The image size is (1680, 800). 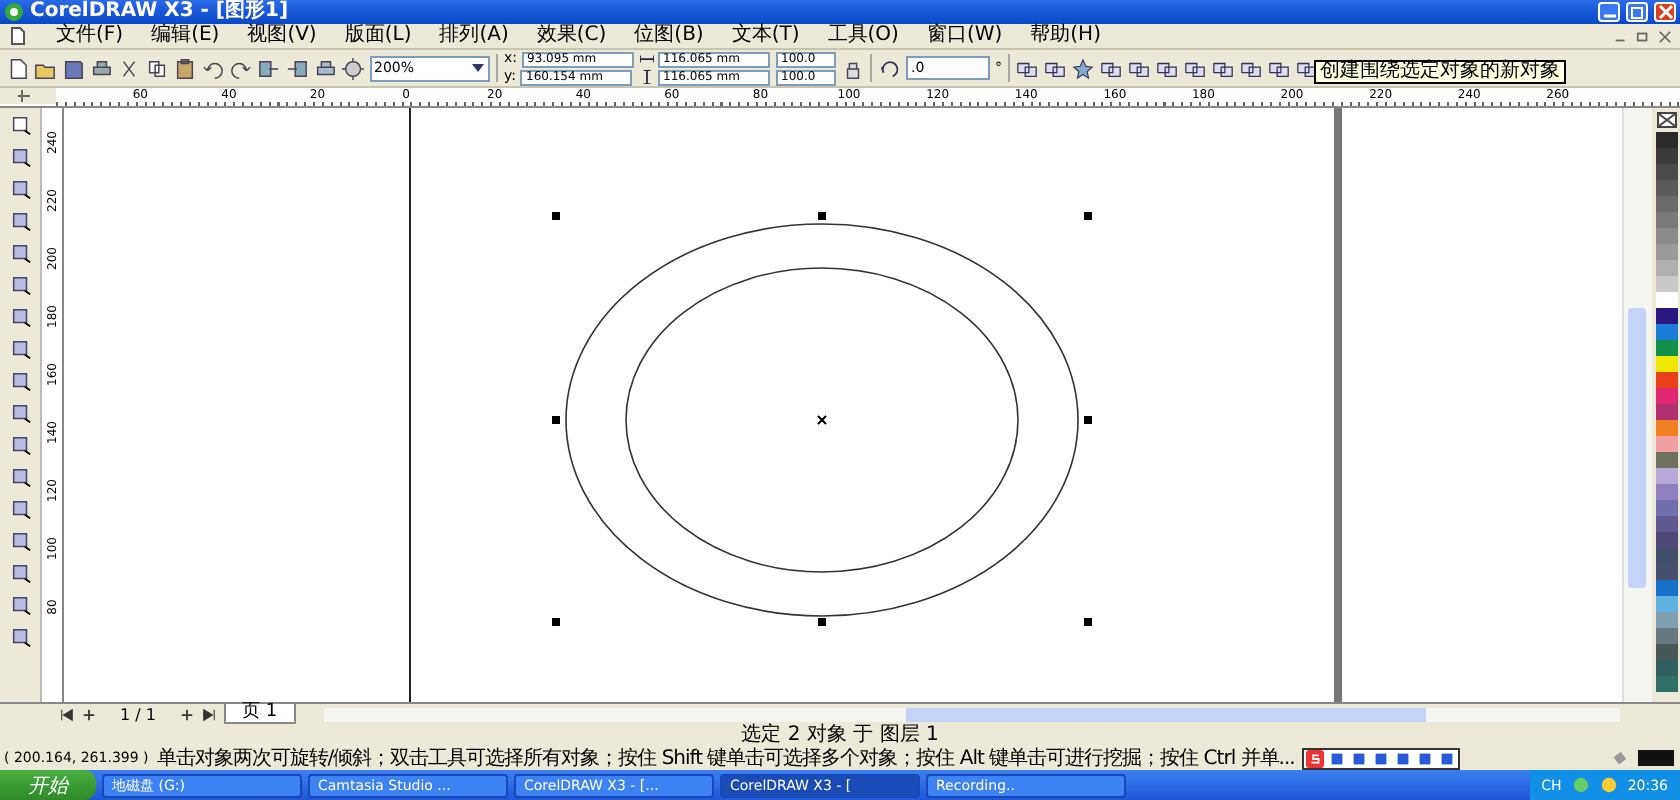 I want to click on rotate-icon, so click(x=888, y=68).